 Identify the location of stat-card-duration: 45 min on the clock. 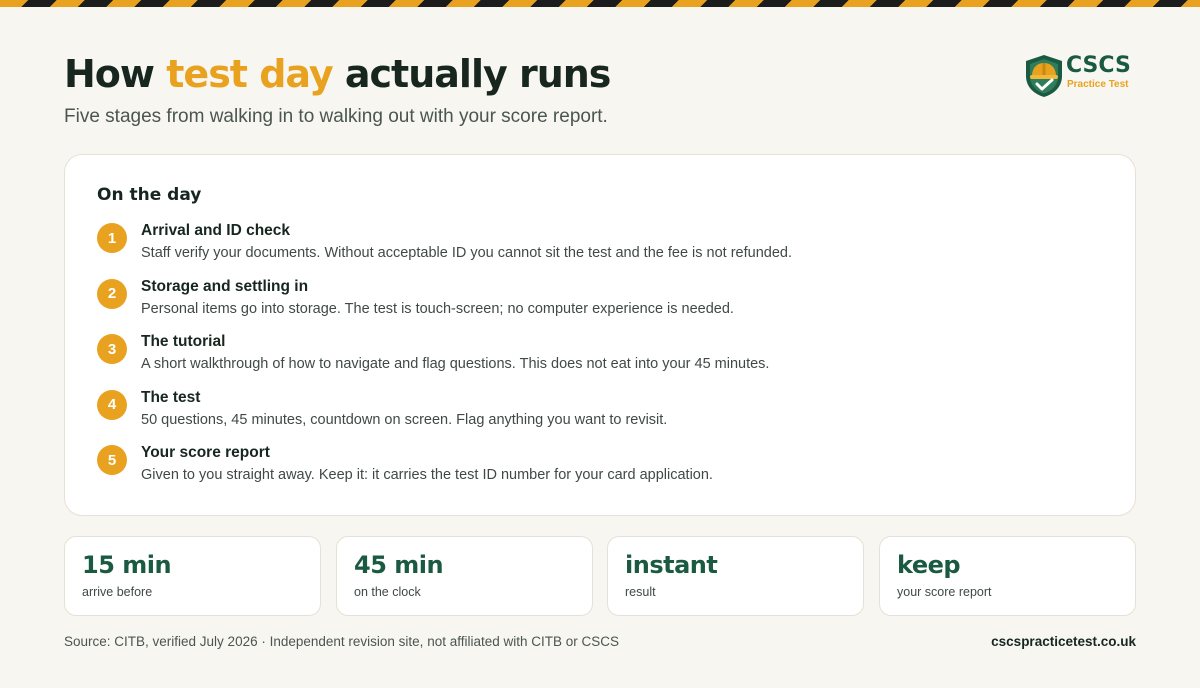
(464, 576).